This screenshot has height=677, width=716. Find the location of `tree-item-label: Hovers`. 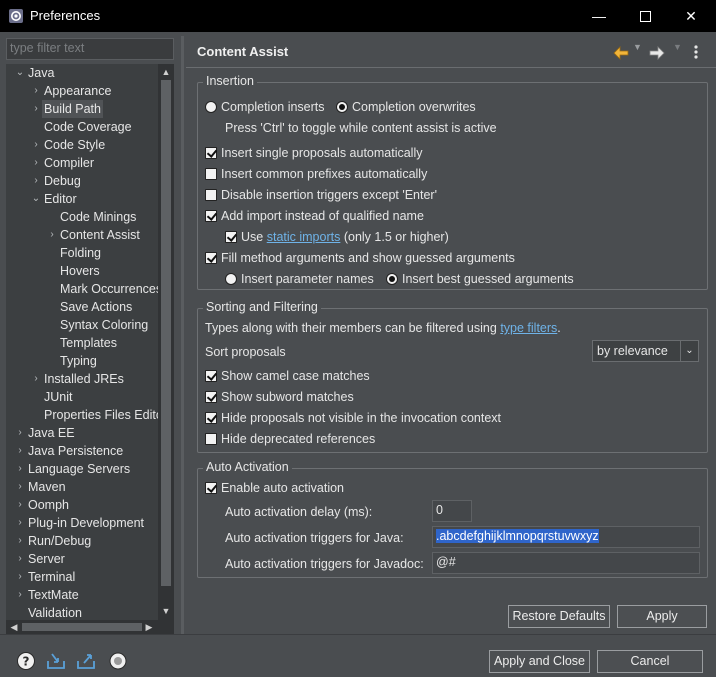

tree-item-label: Hovers is located at coordinates (80, 271).